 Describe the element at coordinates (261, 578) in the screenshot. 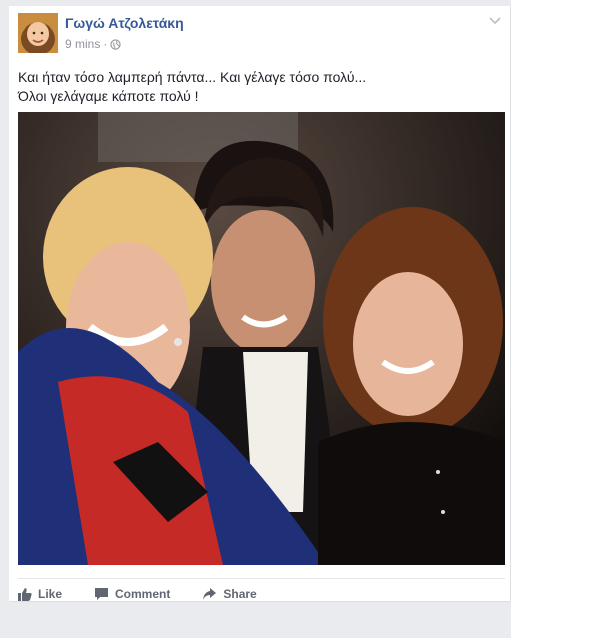

I see `actions-divider` at that location.